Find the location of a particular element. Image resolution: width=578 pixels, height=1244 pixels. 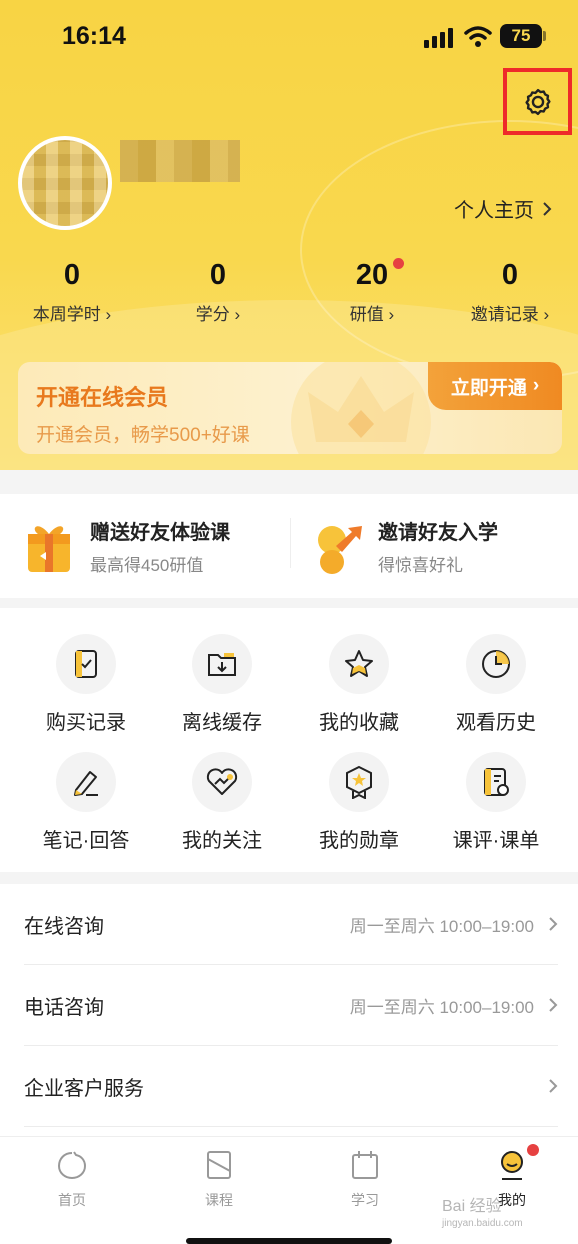

tab-label: 学习 is located at coordinates (365, 1200).